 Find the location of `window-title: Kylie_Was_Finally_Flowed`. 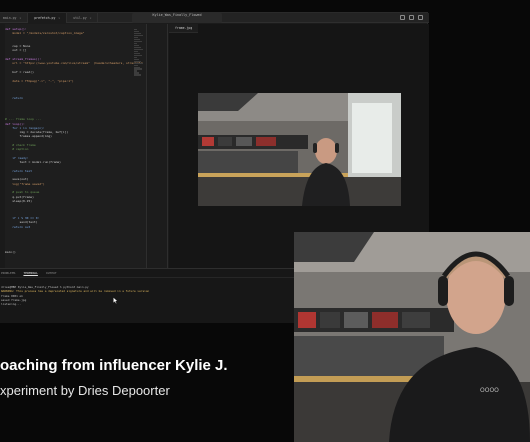

window-title: Kylie_Was_Finally_Flowed is located at coordinates (177, 18).